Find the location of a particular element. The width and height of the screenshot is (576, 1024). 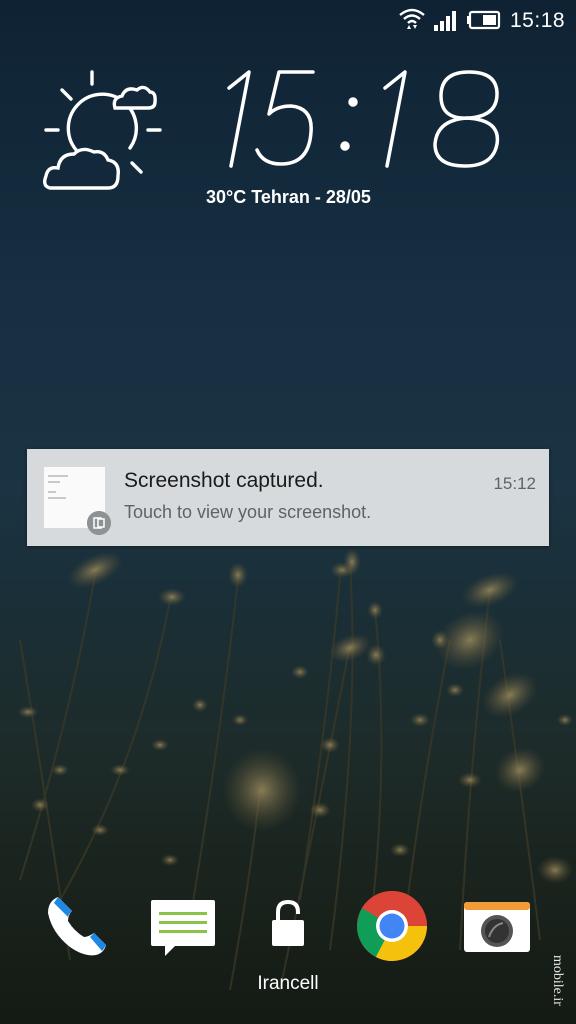

chrome-icon is located at coordinates (392, 926).